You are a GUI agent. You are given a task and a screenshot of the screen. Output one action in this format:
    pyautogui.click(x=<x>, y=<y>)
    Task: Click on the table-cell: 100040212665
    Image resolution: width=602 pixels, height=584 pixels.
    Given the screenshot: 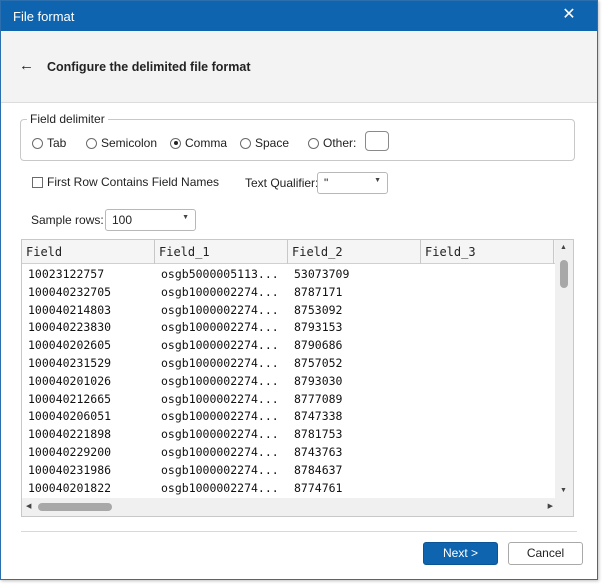 What is the action you would take?
    pyautogui.click(x=70, y=398)
    